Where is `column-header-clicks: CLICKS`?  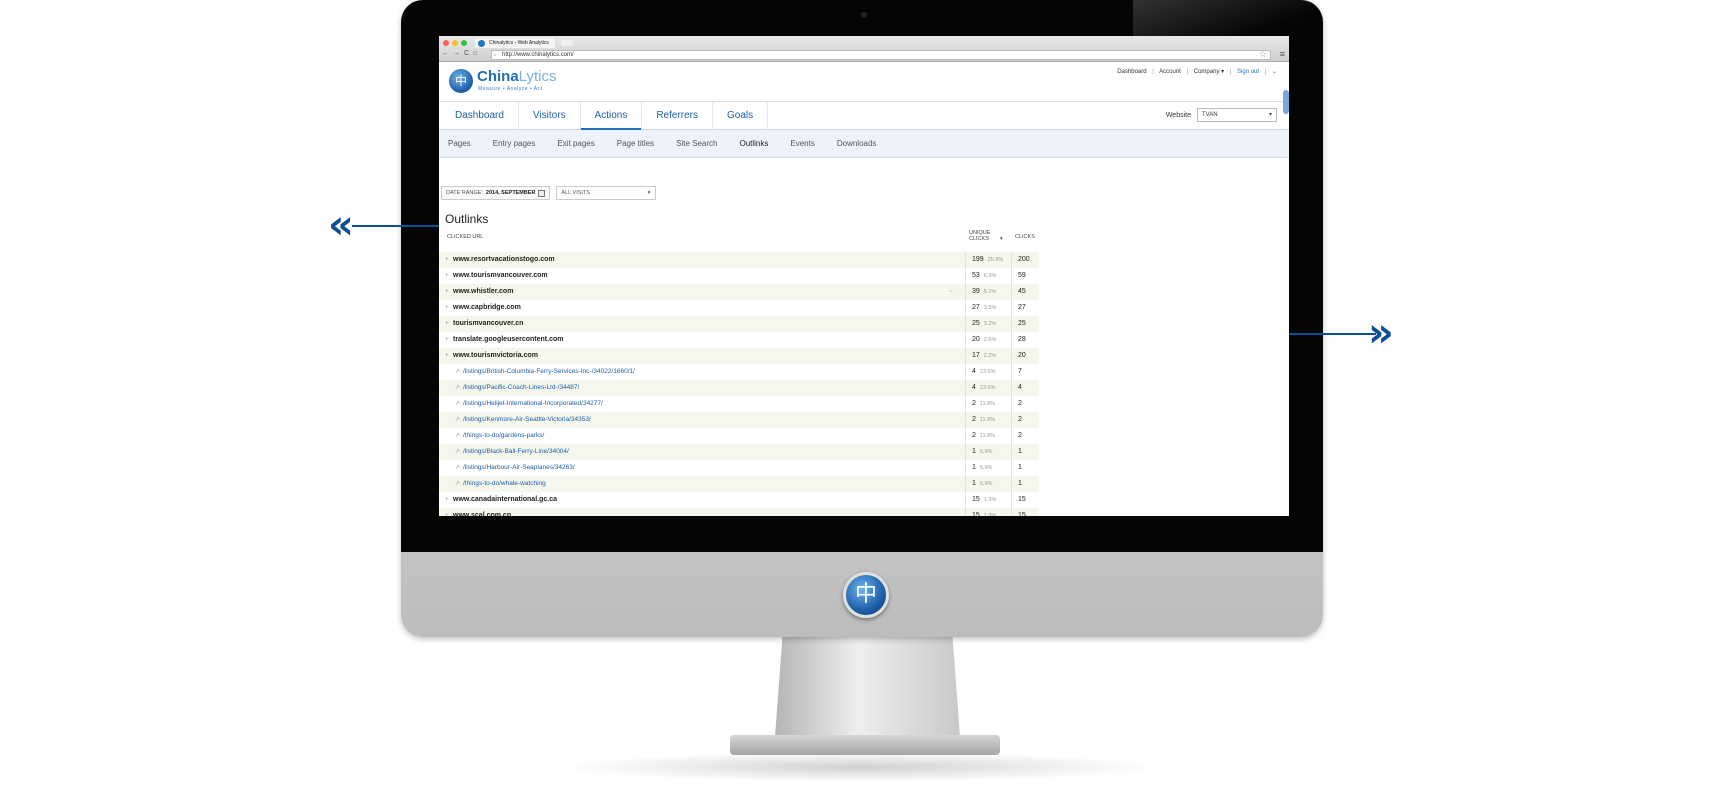 column-header-clicks: CLICKS is located at coordinates (1025, 237).